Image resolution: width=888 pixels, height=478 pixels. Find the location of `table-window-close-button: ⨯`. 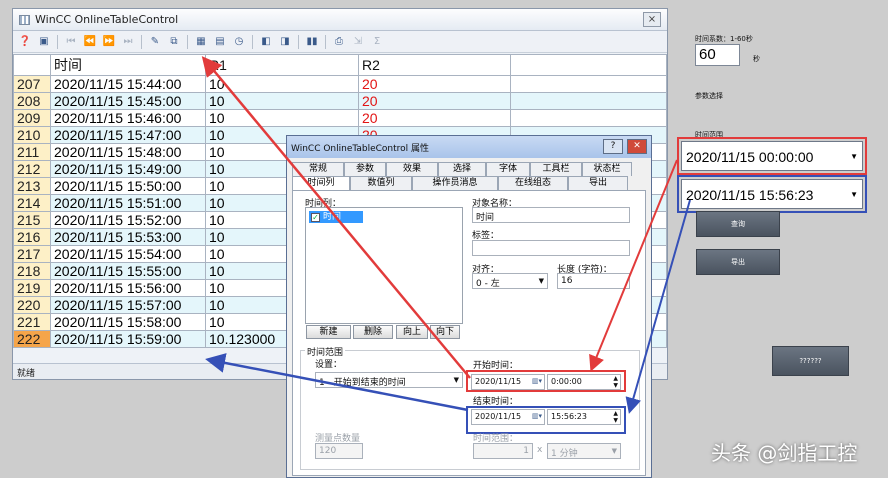

table-window-close-button: ⨯ is located at coordinates (652, 19).